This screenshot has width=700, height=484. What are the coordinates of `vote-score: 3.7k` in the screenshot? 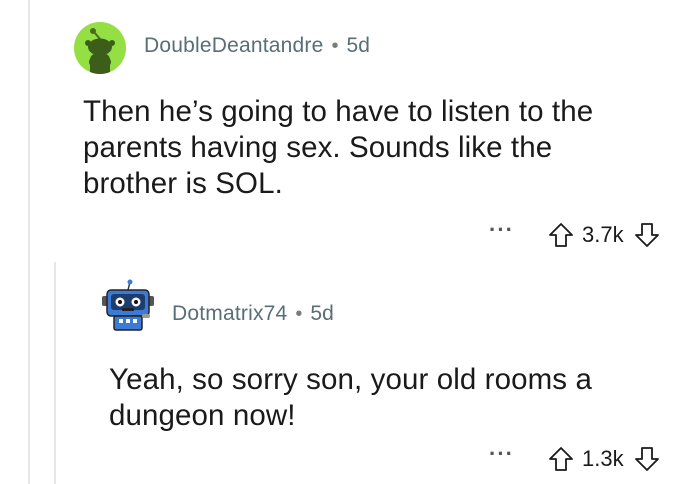 It's located at (602, 234).